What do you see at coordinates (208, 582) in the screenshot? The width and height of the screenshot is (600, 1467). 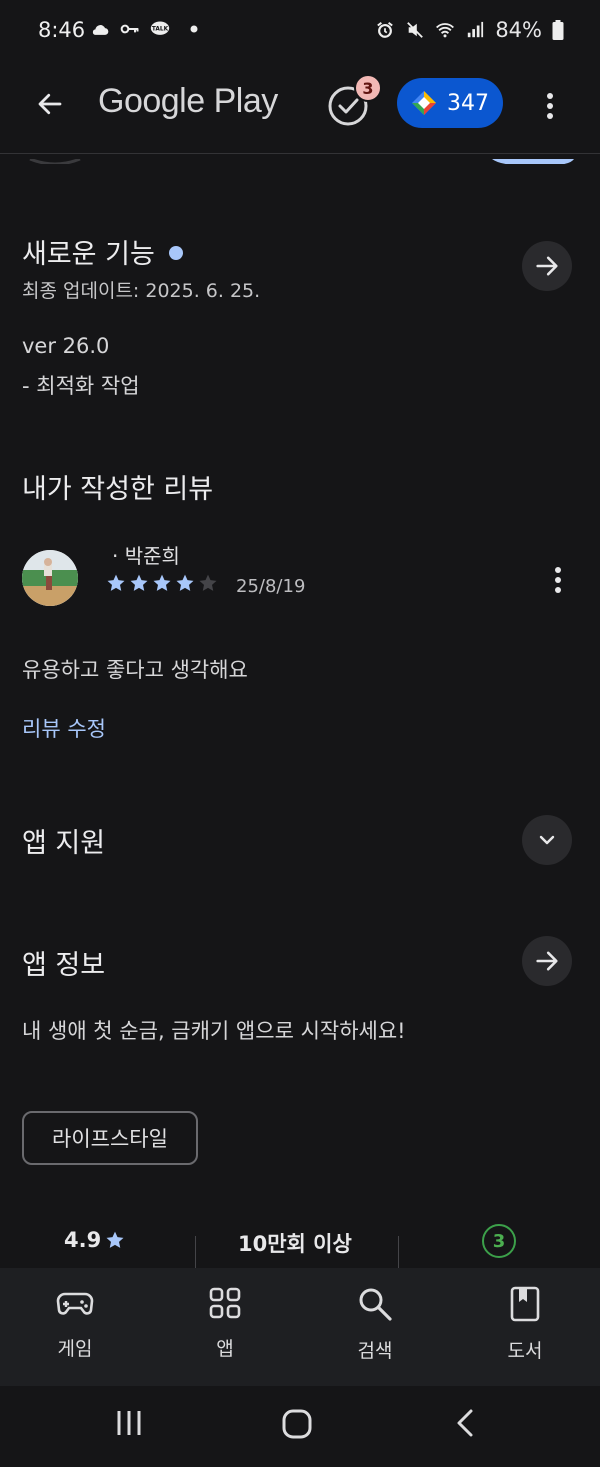 I see `star-empty-icon` at bounding box center [208, 582].